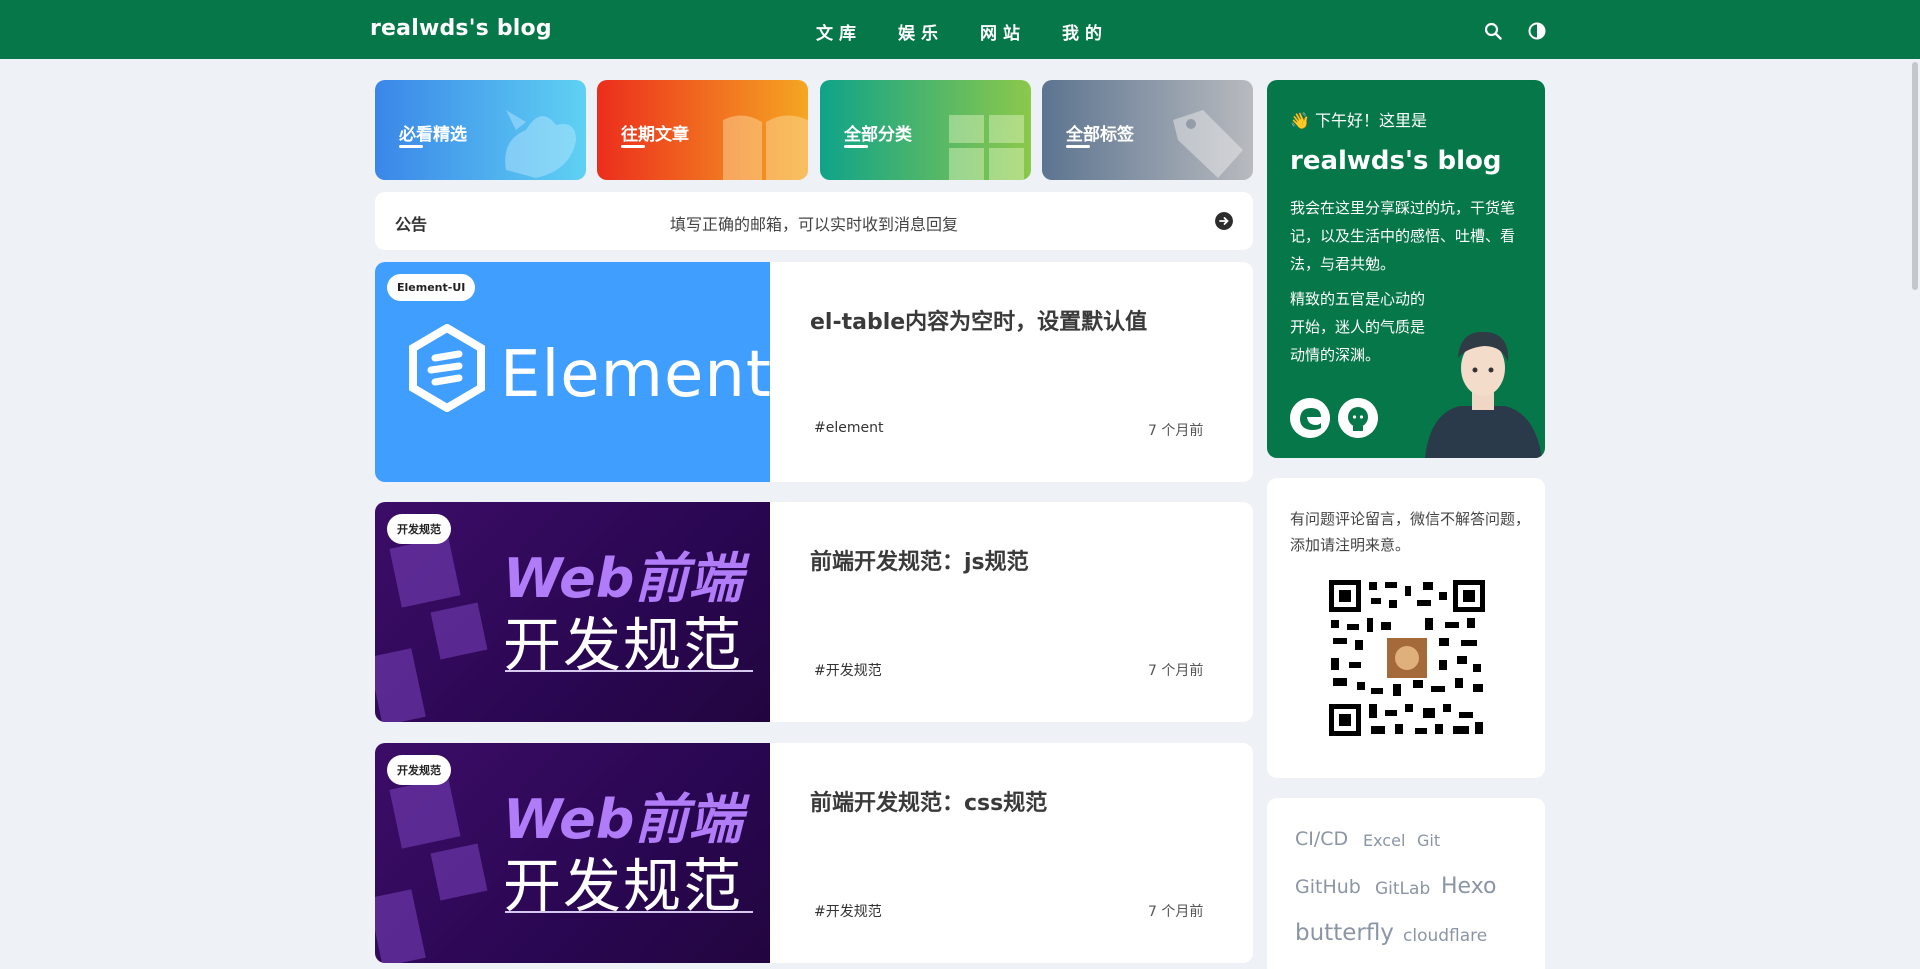 The height and width of the screenshot is (969, 1920). What do you see at coordinates (1469, 886) in the screenshot?
I see `tag-link: Hexo` at bounding box center [1469, 886].